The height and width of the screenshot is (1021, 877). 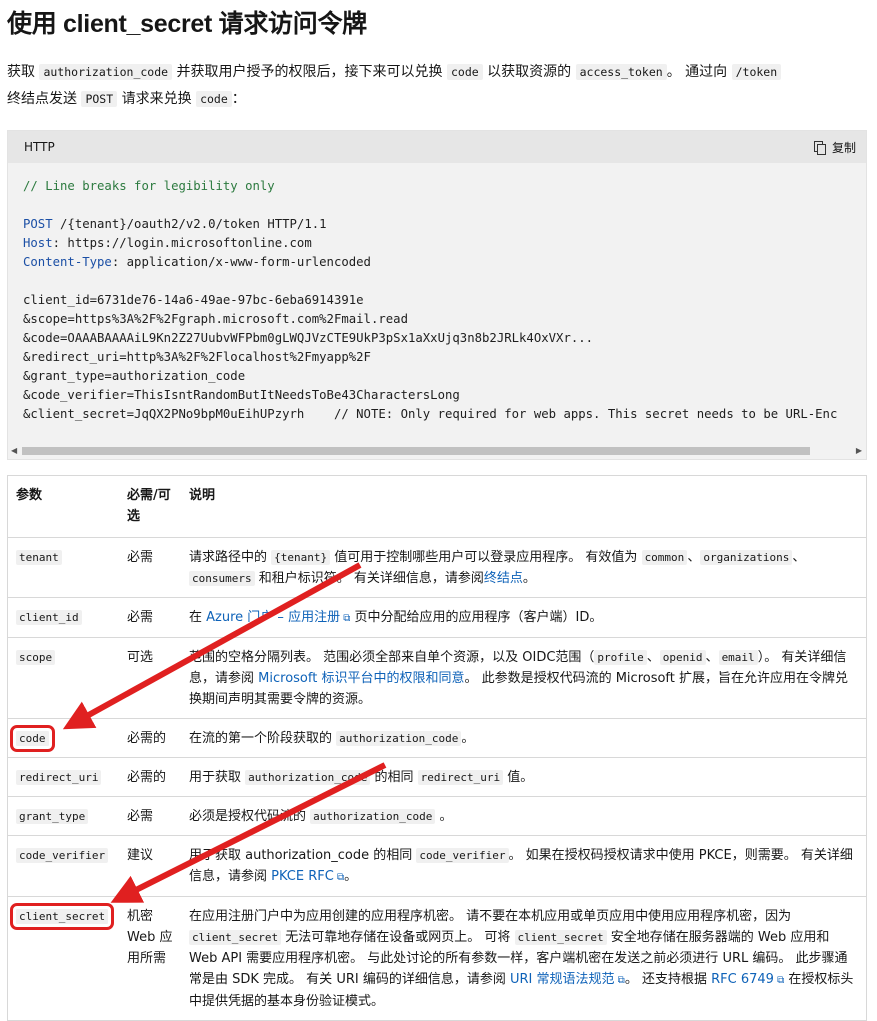 What do you see at coordinates (39, 557) in the screenshot?
I see `param-name: tenant` at bounding box center [39, 557].